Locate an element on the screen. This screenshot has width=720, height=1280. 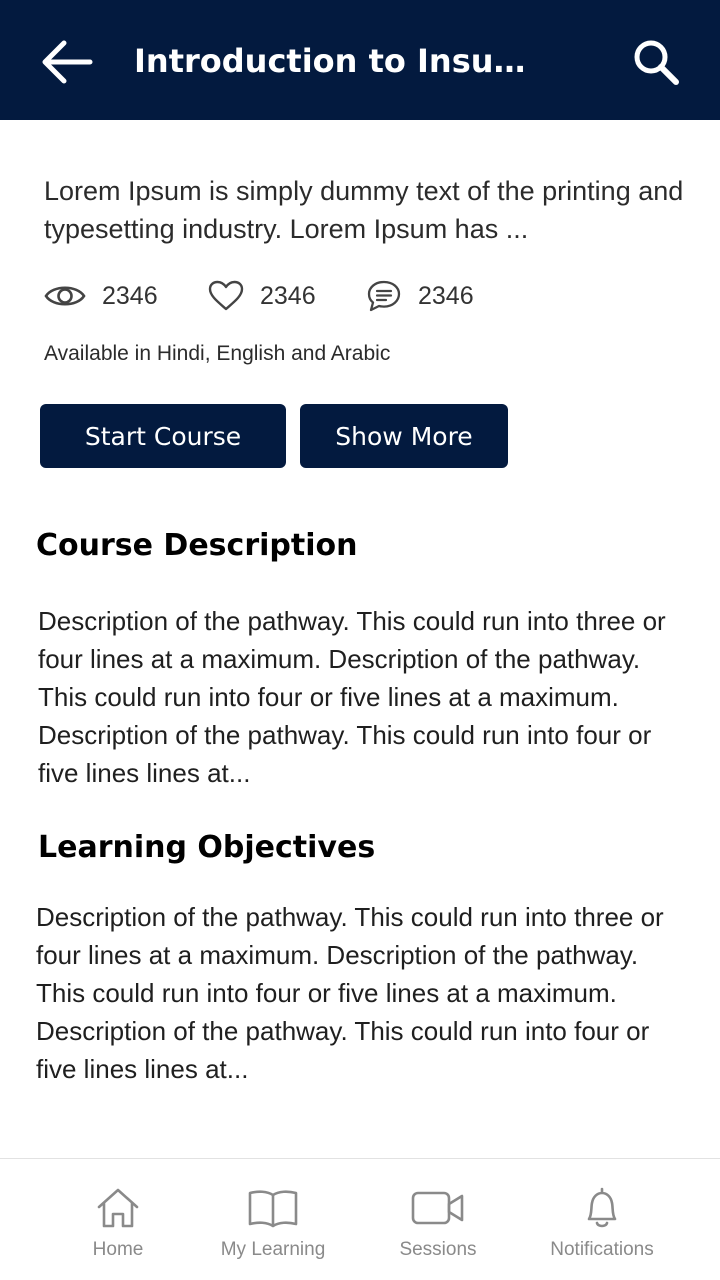
bell-icon is located at coordinates (602, 1207).